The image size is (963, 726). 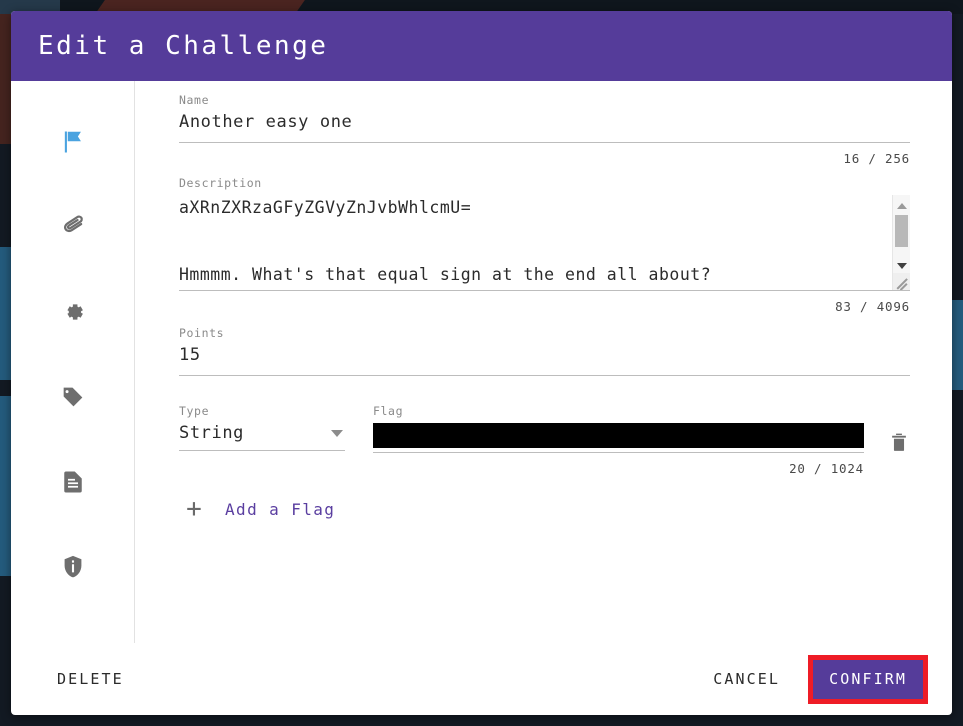 What do you see at coordinates (876, 158) in the screenshot?
I see `name-counter: 16 / 256` at bounding box center [876, 158].